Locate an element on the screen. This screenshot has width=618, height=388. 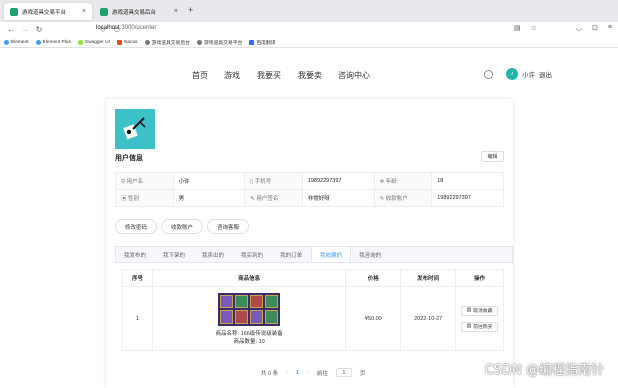
bookmark-item: Nacos is located at coordinates (127, 42).